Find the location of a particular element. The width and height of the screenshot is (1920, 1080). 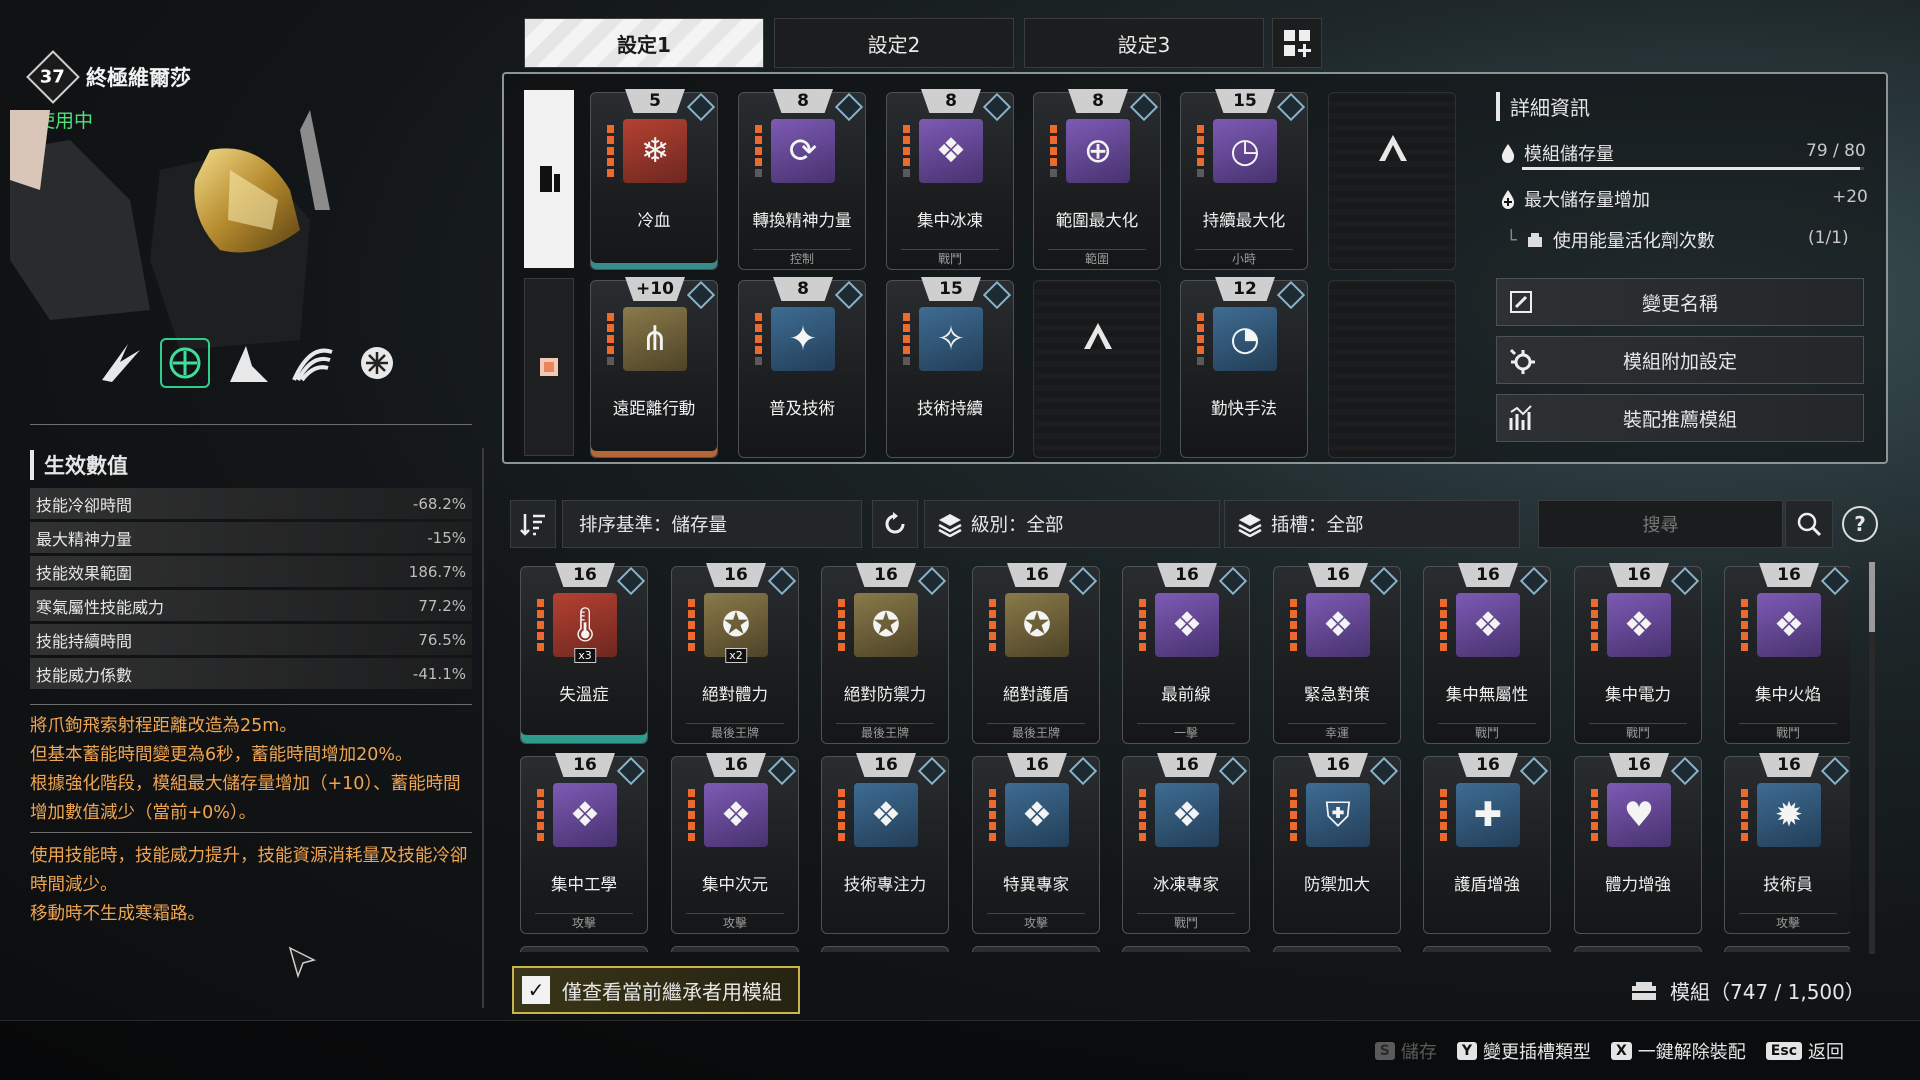

refresh-button is located at coordinates (895, 524).